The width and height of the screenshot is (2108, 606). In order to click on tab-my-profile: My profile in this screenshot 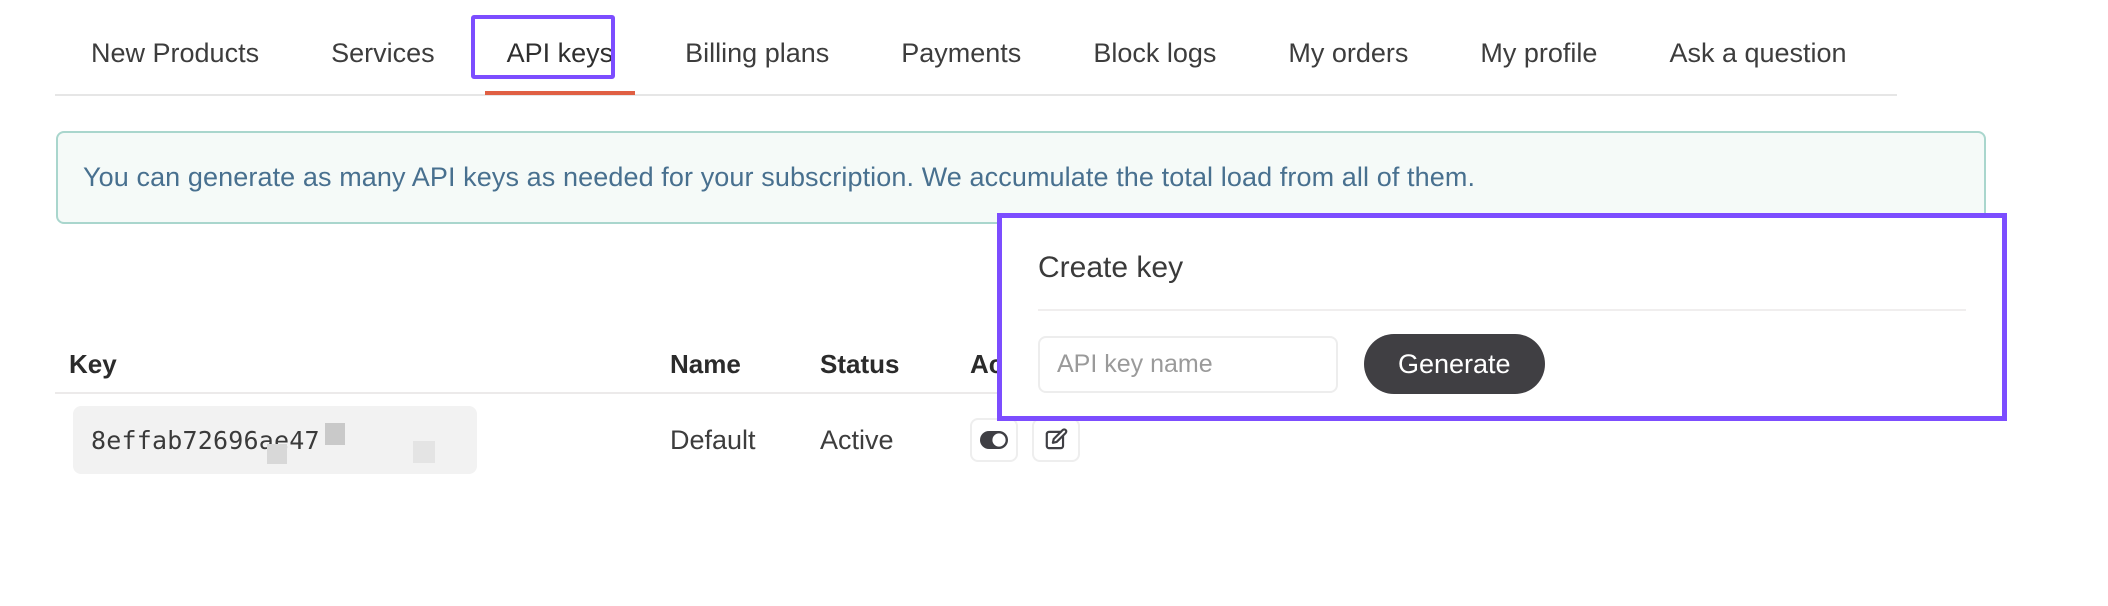, I will do `click(1538, 53)`.